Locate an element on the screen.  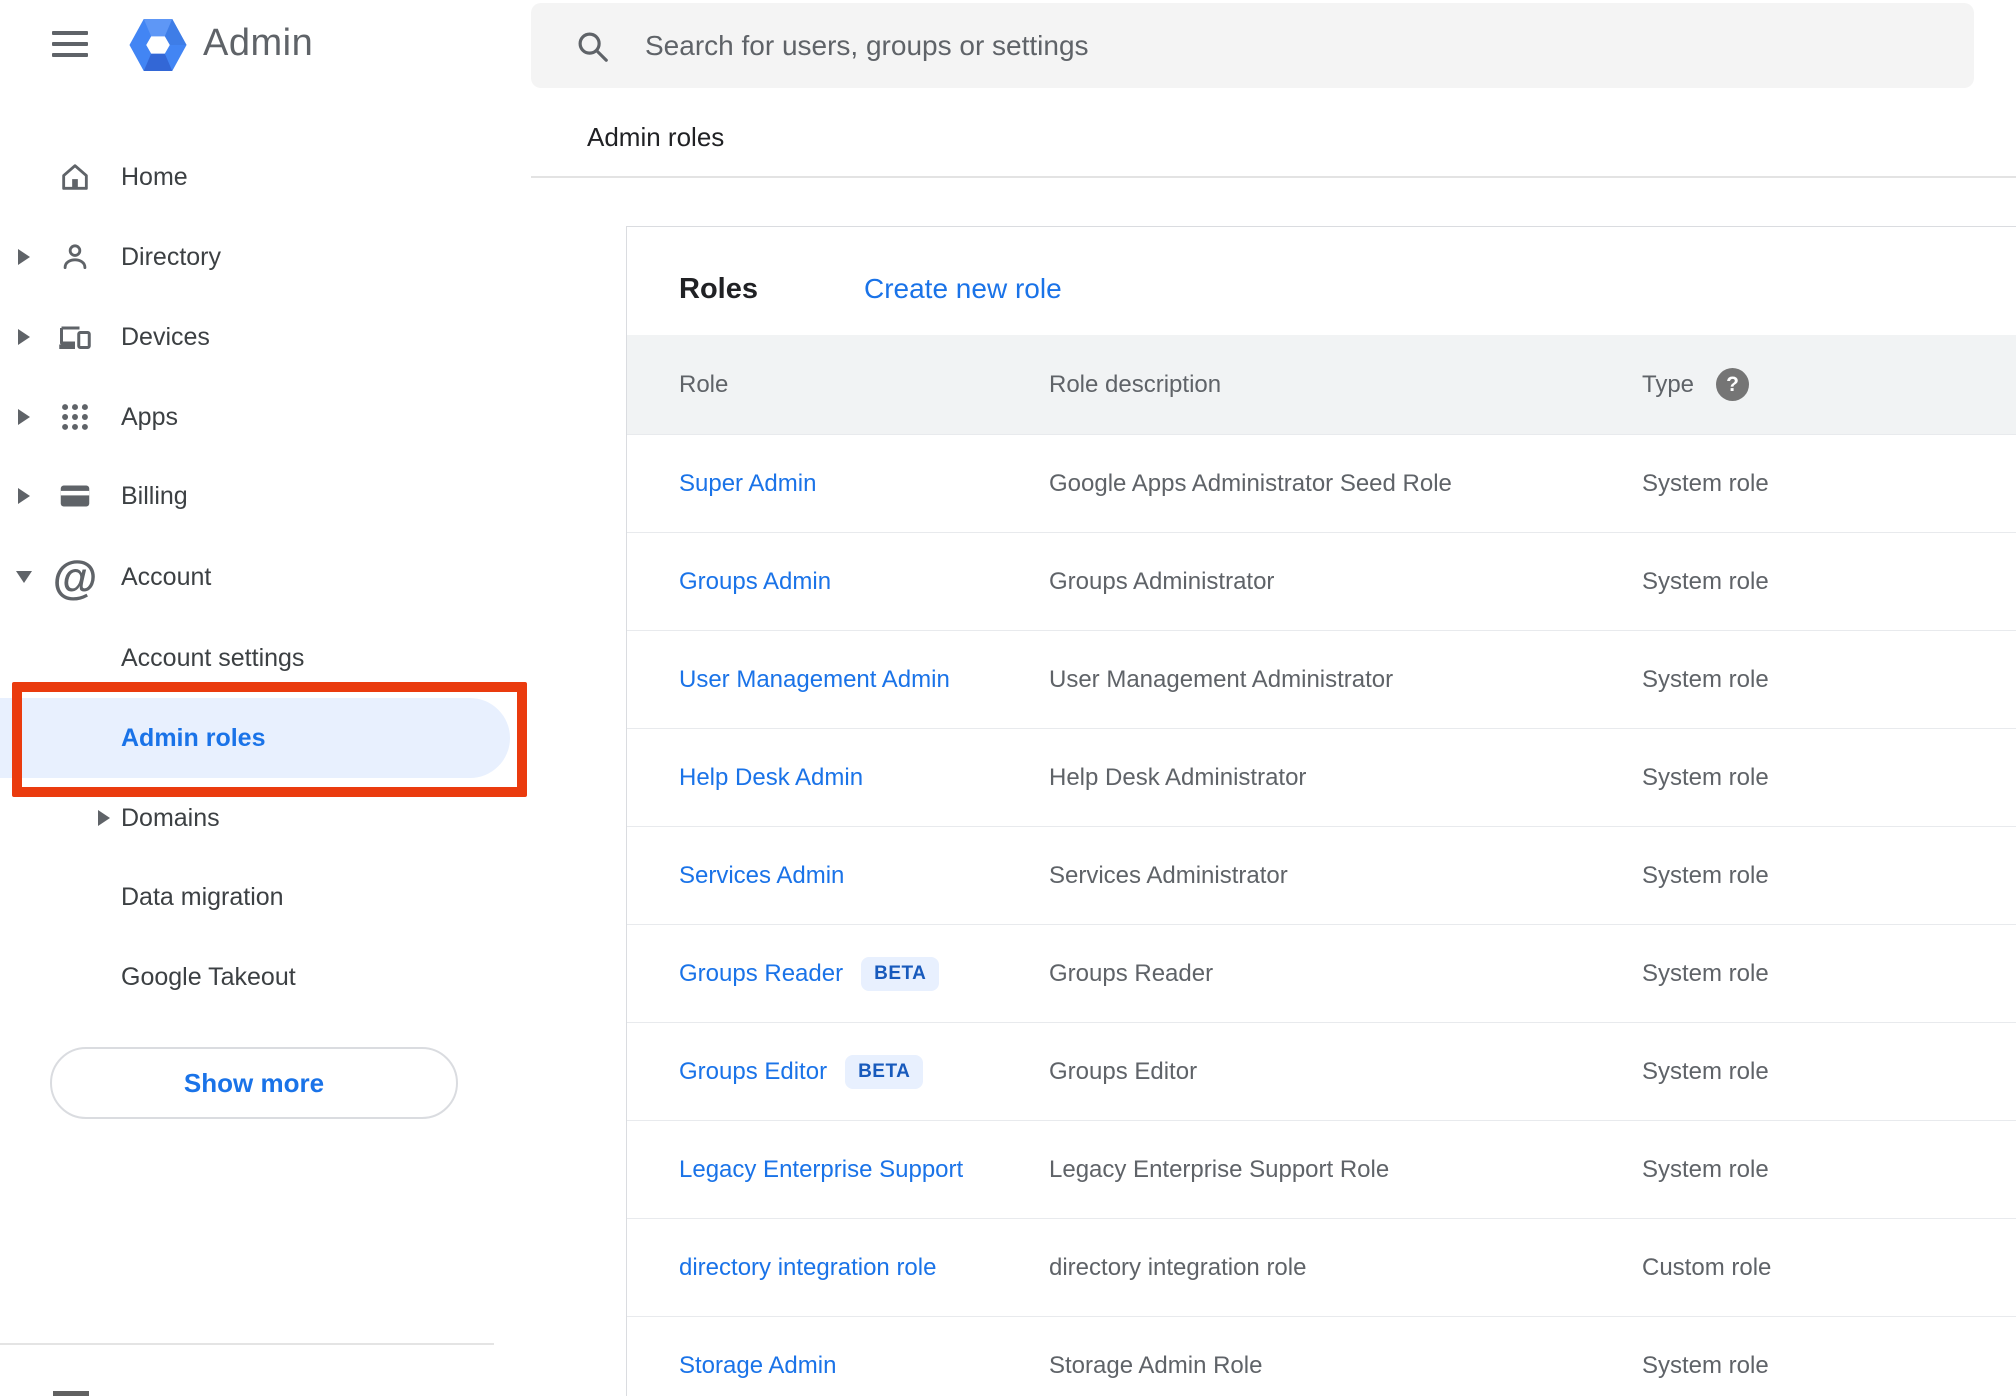
sidebar-item-account: @ Account is located at coordinates (265, 577).